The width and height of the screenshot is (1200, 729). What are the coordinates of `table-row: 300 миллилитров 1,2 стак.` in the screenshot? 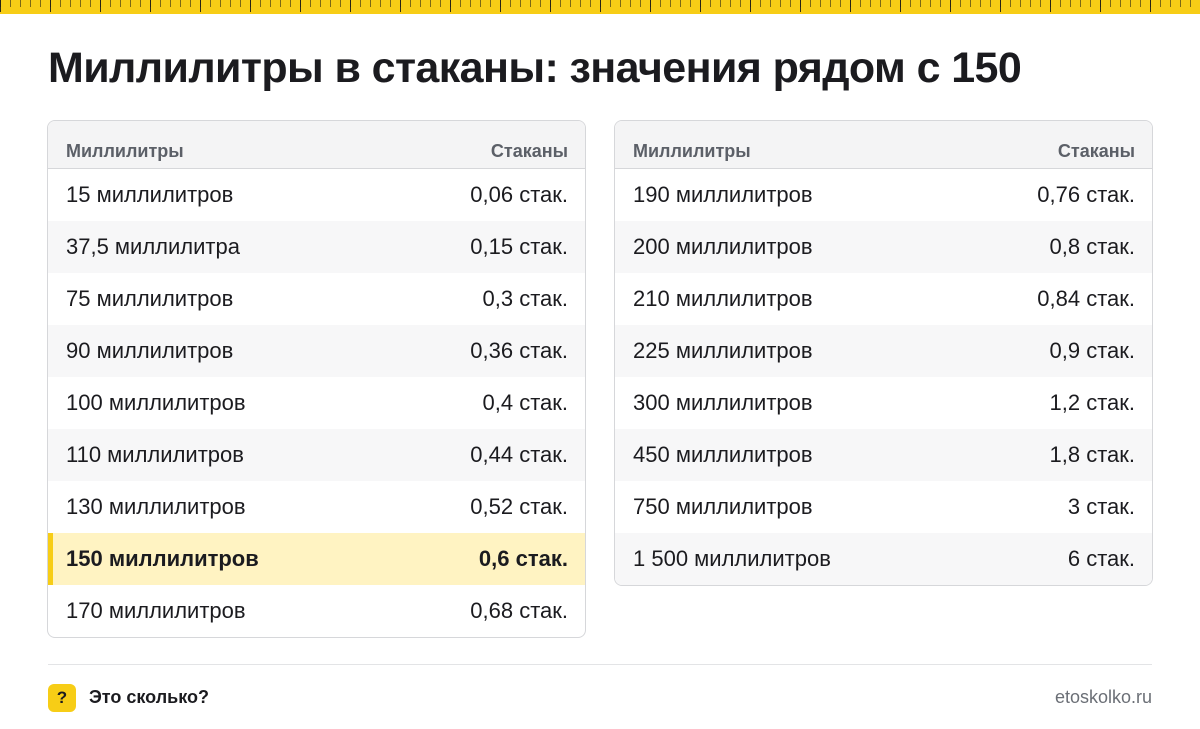 It's located at (883, 403).